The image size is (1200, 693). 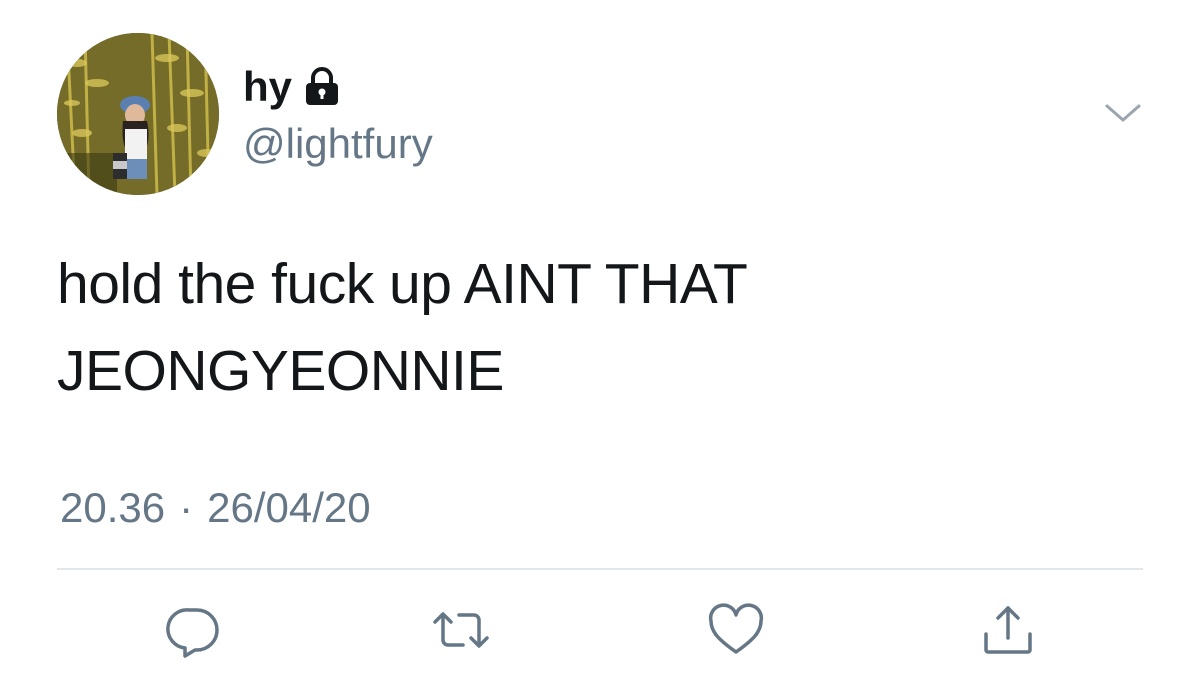 I want to click on tweet-text-line-2: JEONGYEONNIE, so click(x=280, y=371).